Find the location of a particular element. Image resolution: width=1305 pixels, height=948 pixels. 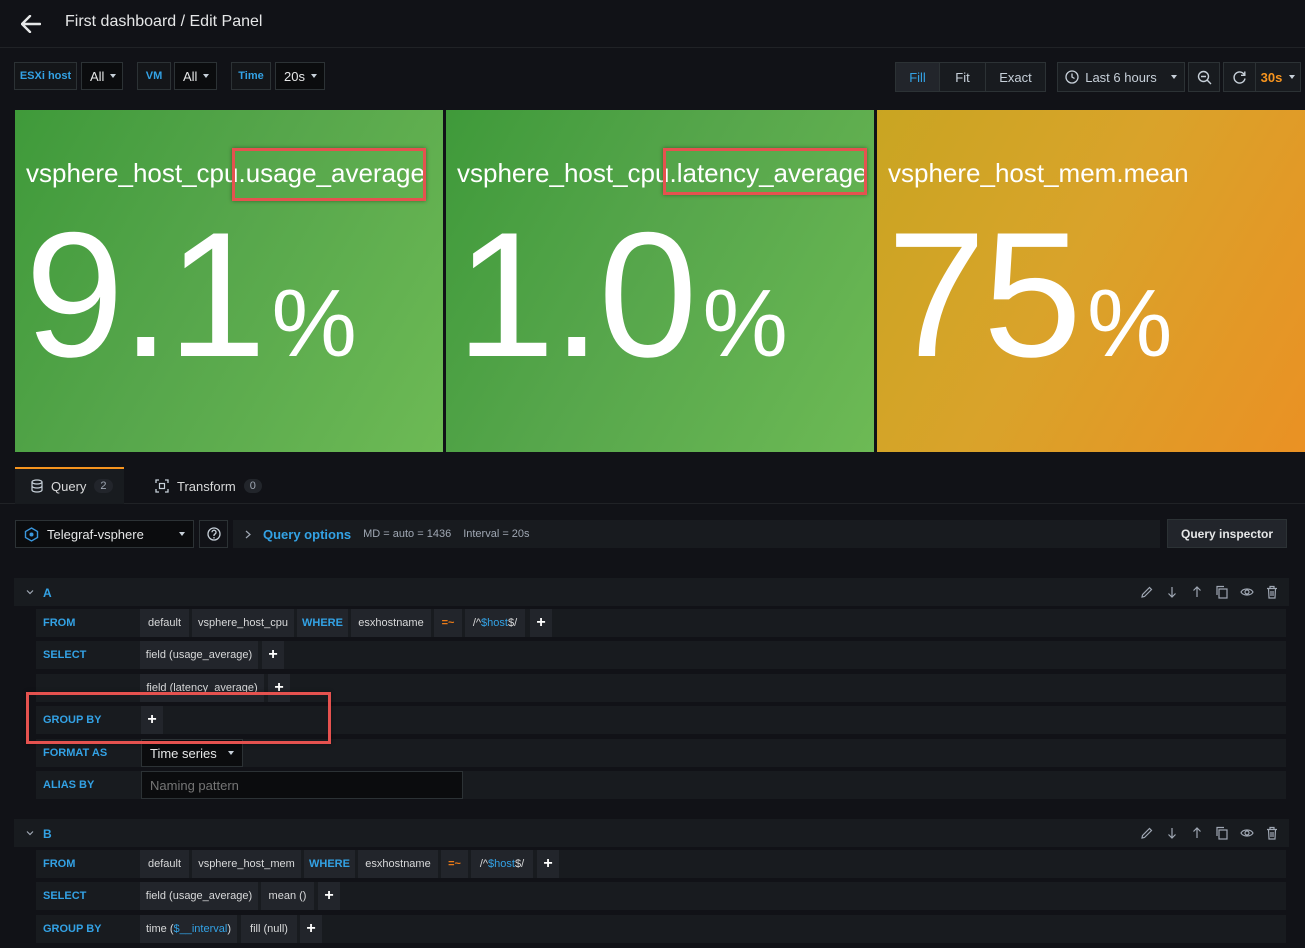

stat-panel-mem-mean: vsphere_host_mem.mean 75% is located at coordinates (1091, 281).